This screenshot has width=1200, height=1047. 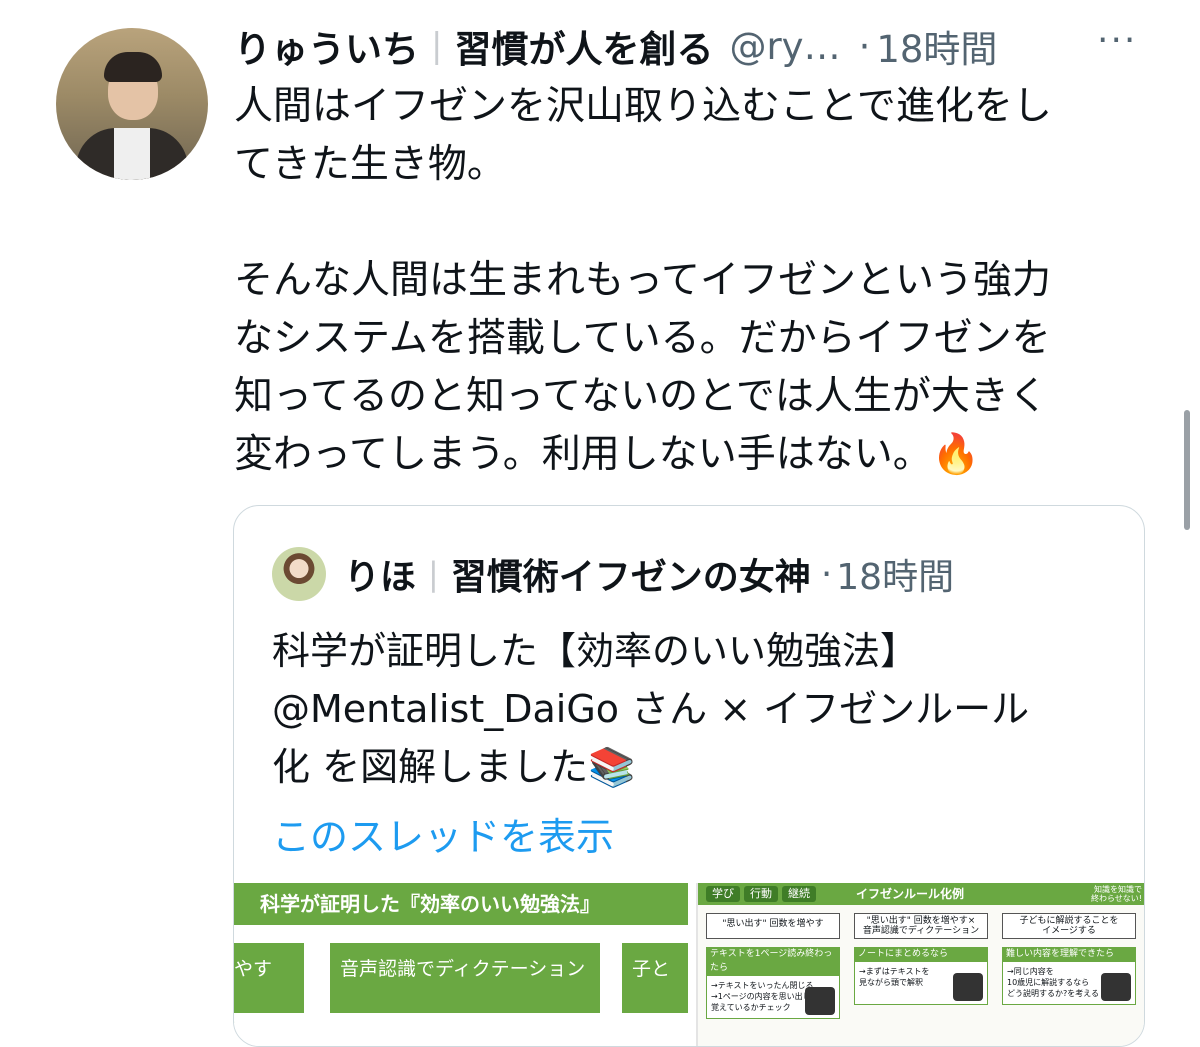 I want to click on column-2-body-text: →まずはテキストを 見ながら頭で解釈, so click(x=894, y=977).